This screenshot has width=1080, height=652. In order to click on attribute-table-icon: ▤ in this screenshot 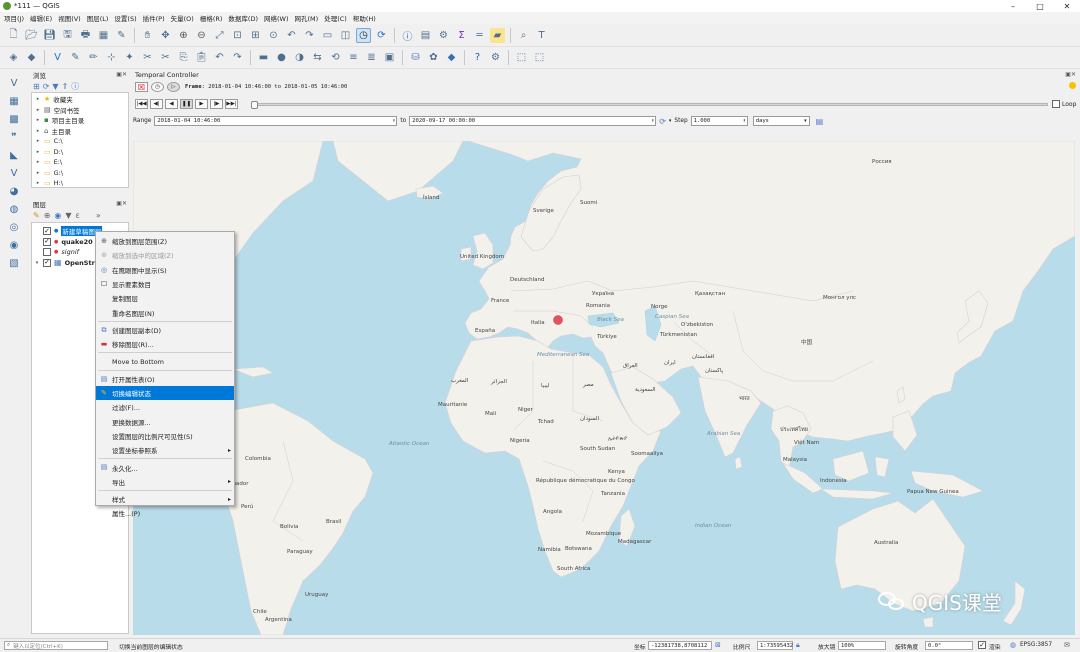, I will do `click(425, 35)`.